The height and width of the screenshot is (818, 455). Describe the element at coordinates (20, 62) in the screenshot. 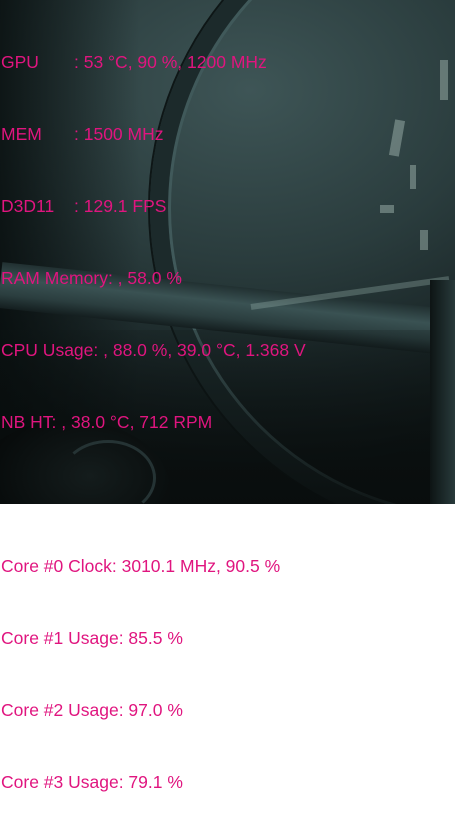

I see `osd-gpu-label: GPU` at that location.